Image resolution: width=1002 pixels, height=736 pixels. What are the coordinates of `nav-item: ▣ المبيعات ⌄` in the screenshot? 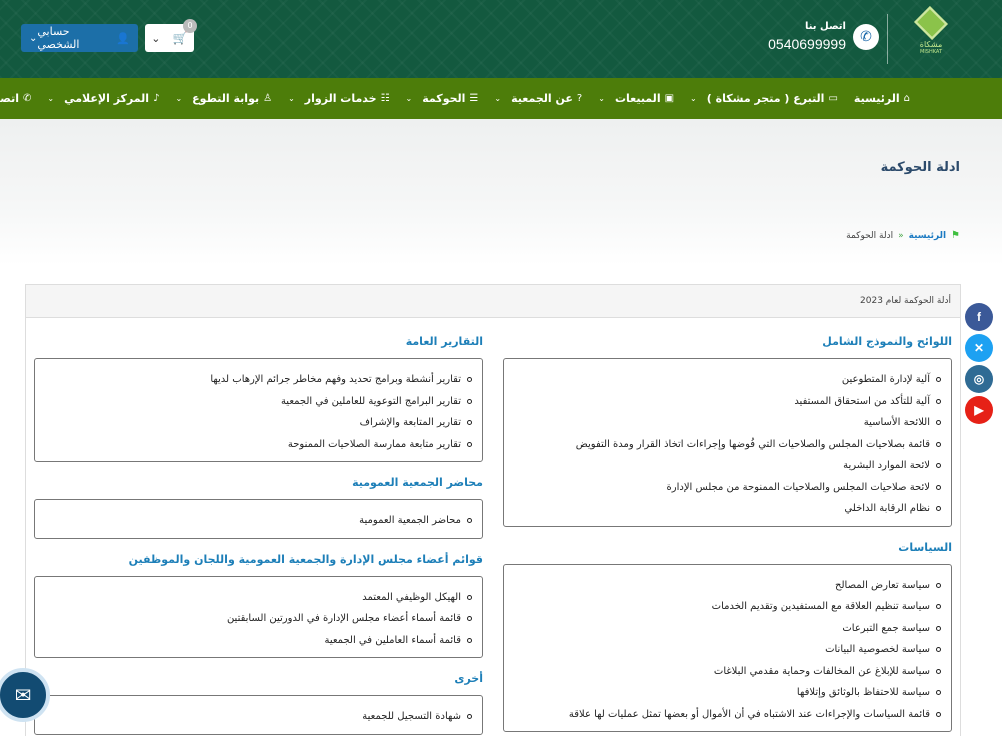 It's located at (636, 98).